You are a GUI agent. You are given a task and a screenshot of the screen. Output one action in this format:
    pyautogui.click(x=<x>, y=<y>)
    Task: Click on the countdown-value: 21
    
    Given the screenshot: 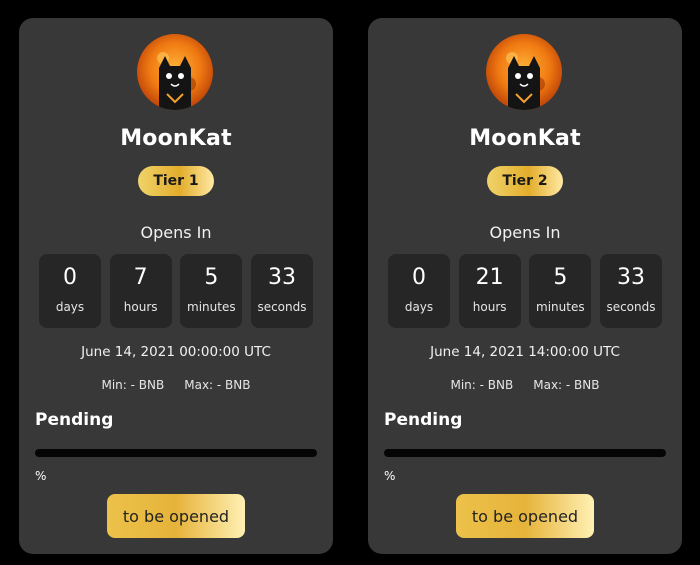 What is the action you would take?
    pyautogui.click(x=489, y=277)
    